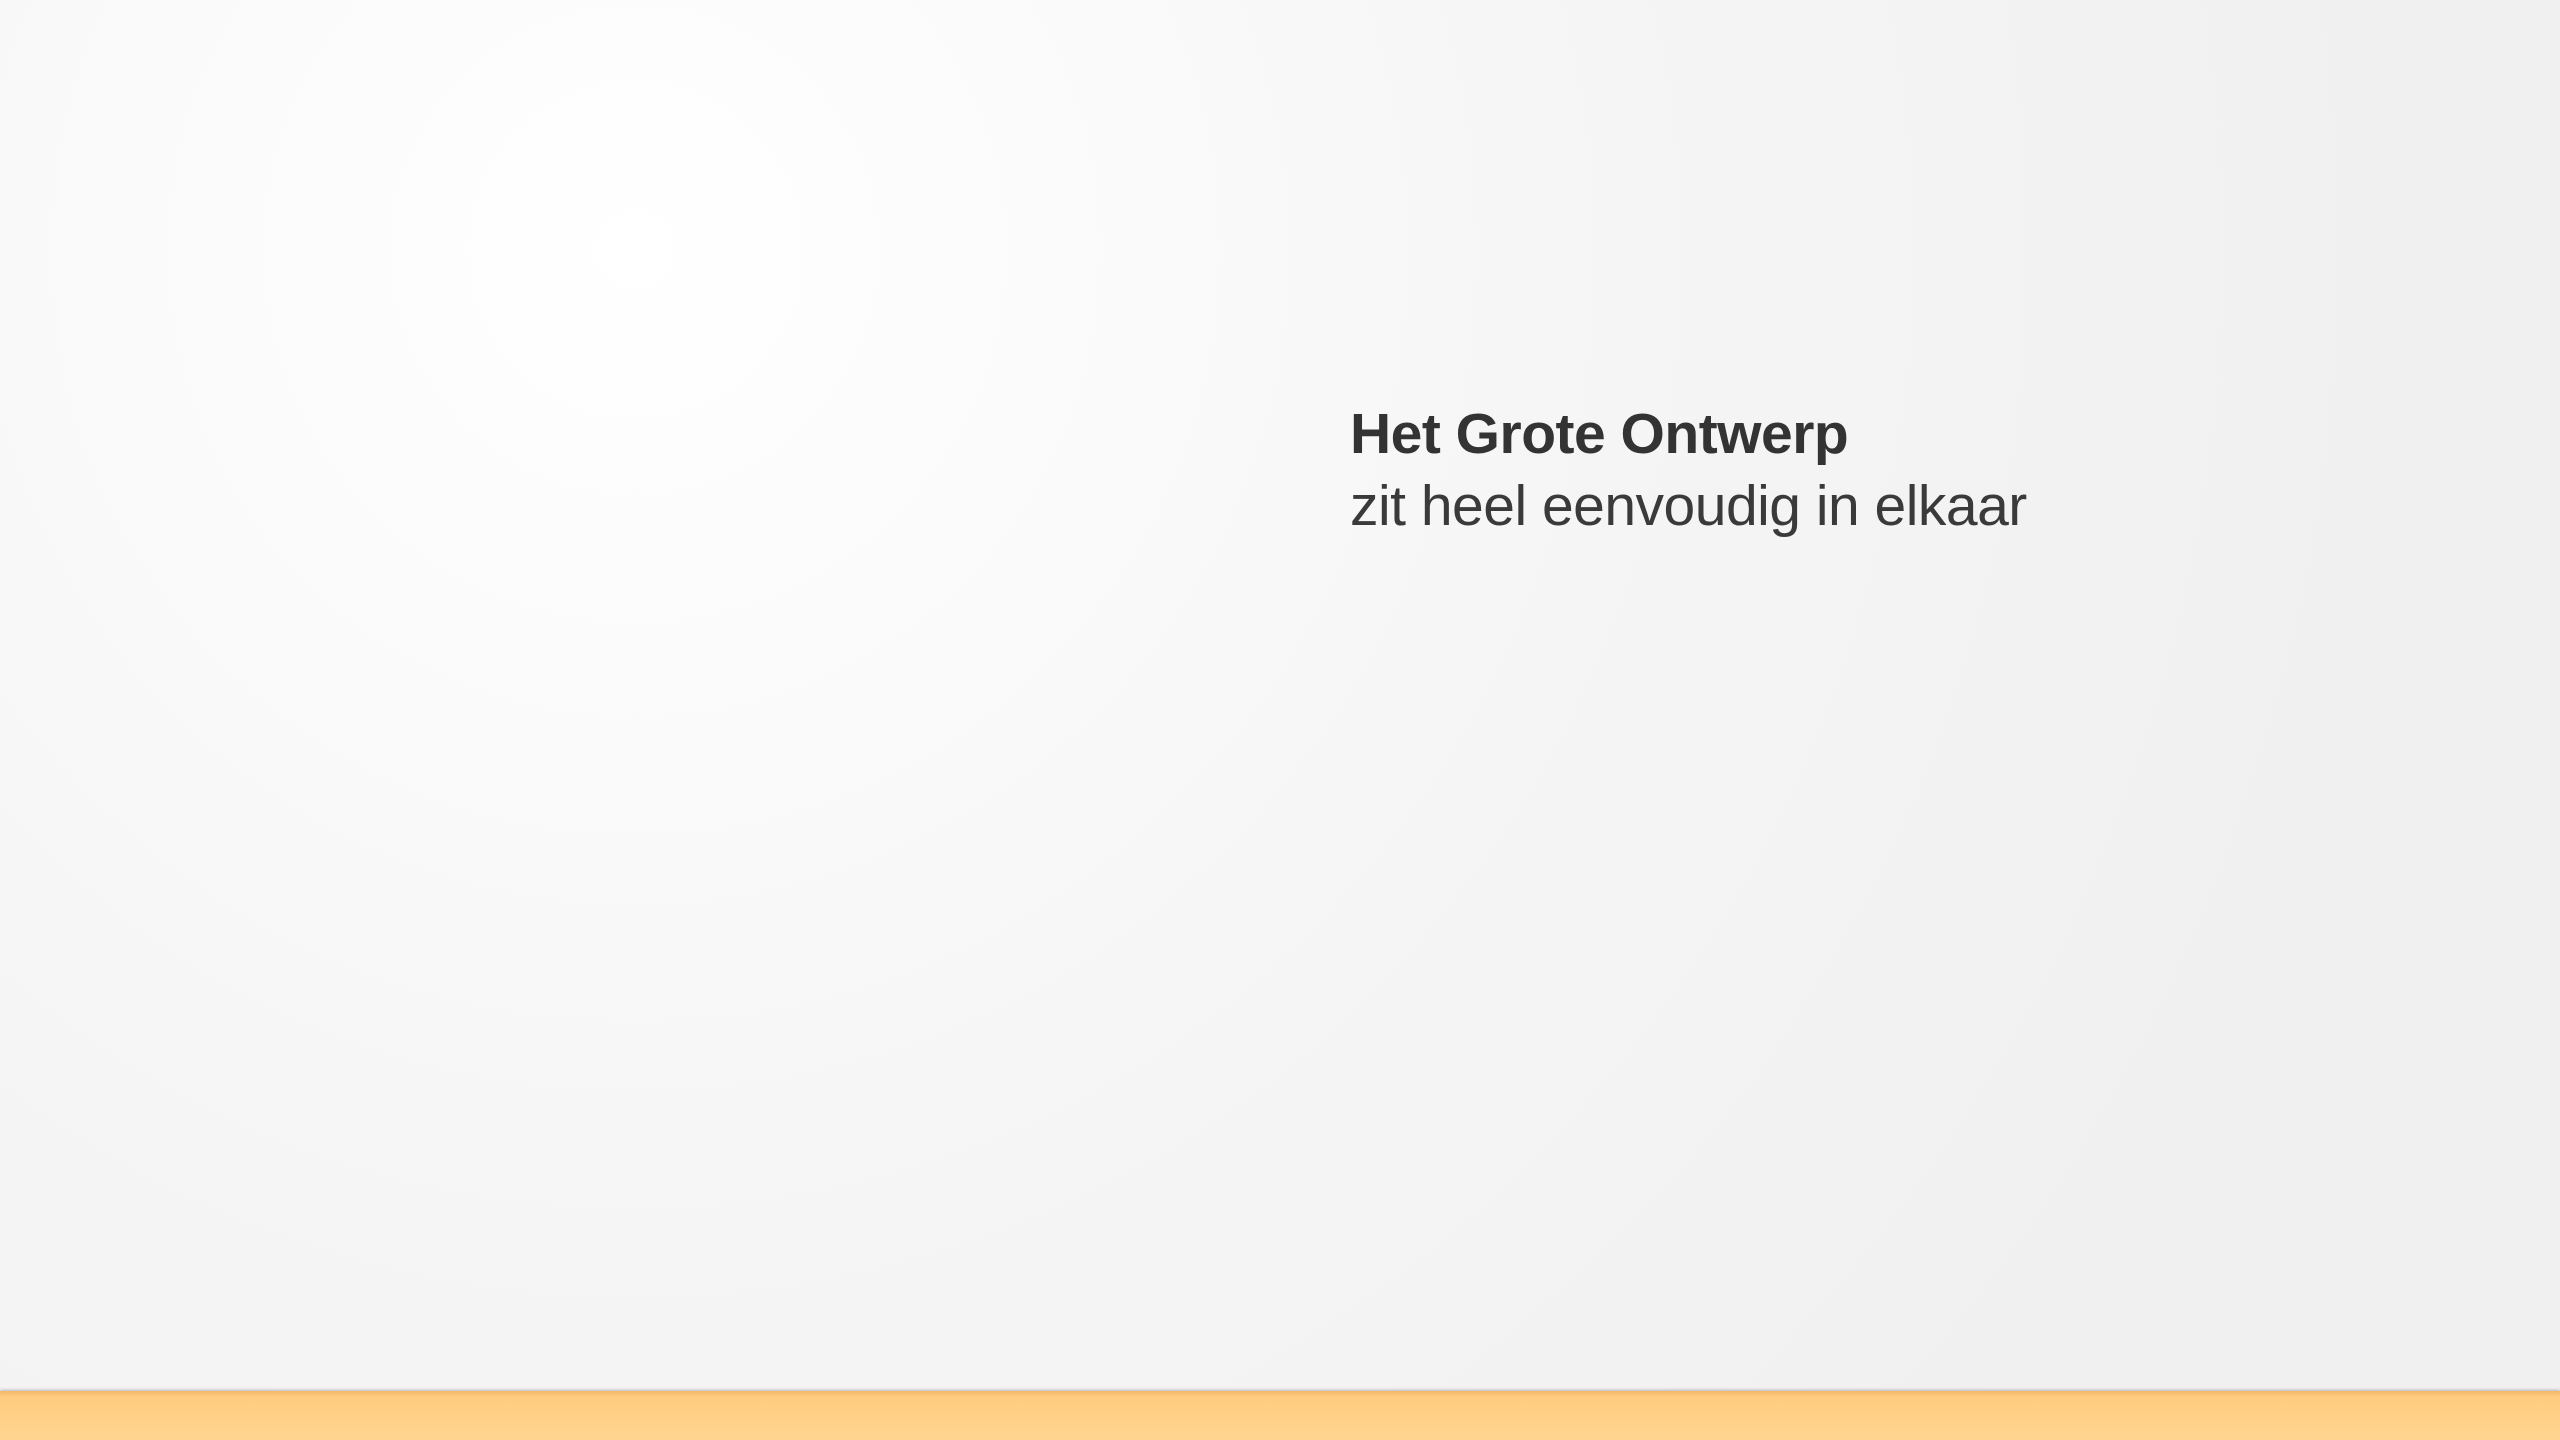  Describe the element at coordinates (1599, 434) in the screenshot. I see `page-title: Het Grote Ontwerp` at that location.